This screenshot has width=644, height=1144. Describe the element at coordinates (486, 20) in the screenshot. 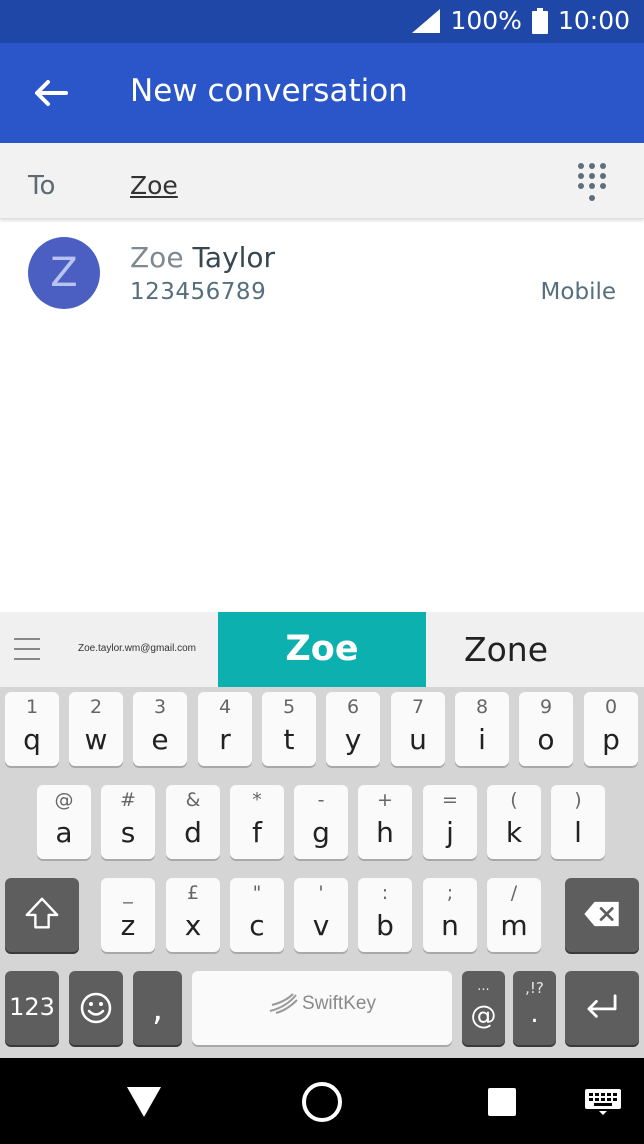

I see `battery-percent: 100%` at that location.